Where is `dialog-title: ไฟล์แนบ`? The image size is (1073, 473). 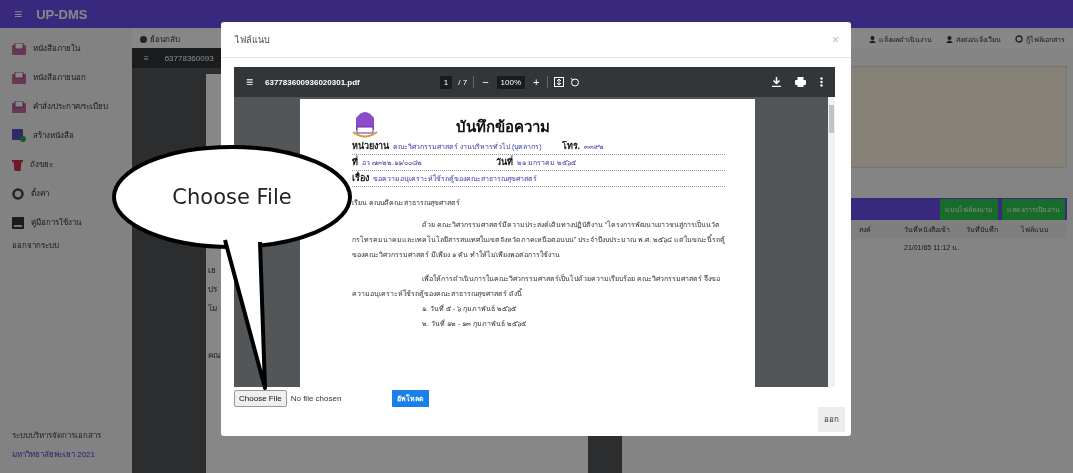 dialog-title: ไฟล์แนบ is located at coordinates (252, 40).